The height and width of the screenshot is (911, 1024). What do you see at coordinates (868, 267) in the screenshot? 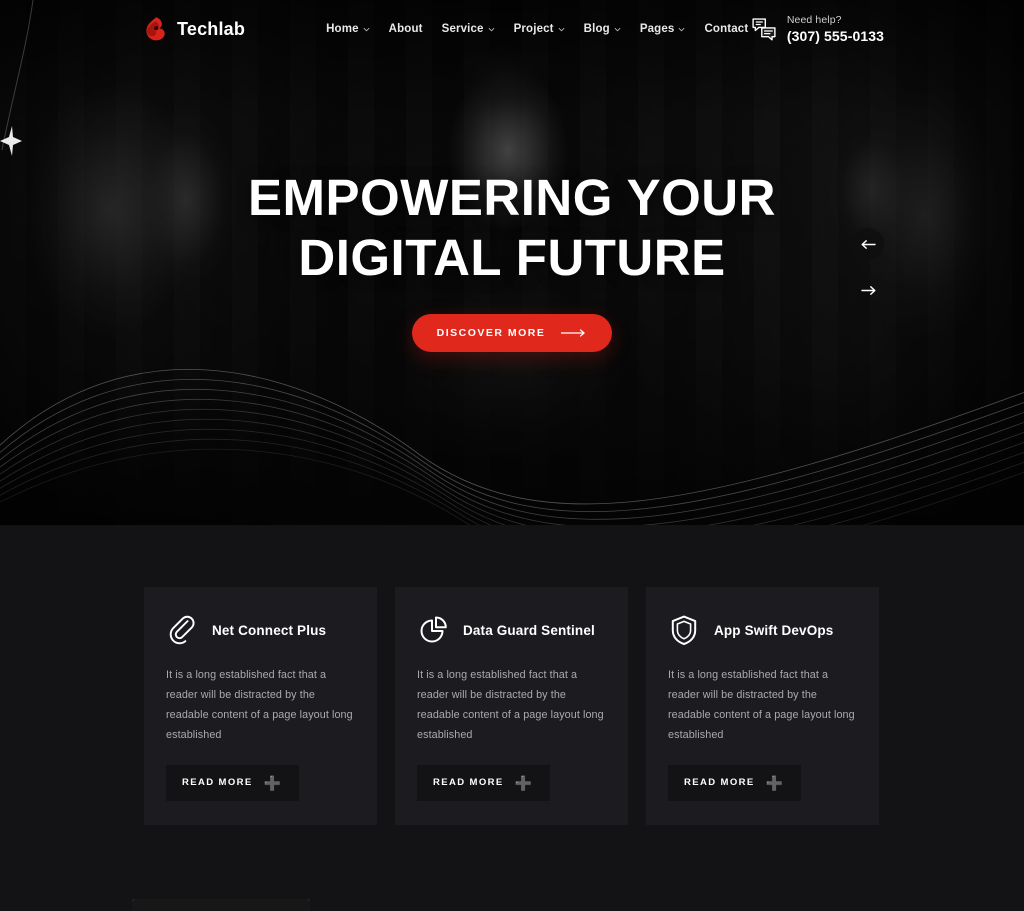
I see `hero-slider-controls` at bounding box center [868, 267].